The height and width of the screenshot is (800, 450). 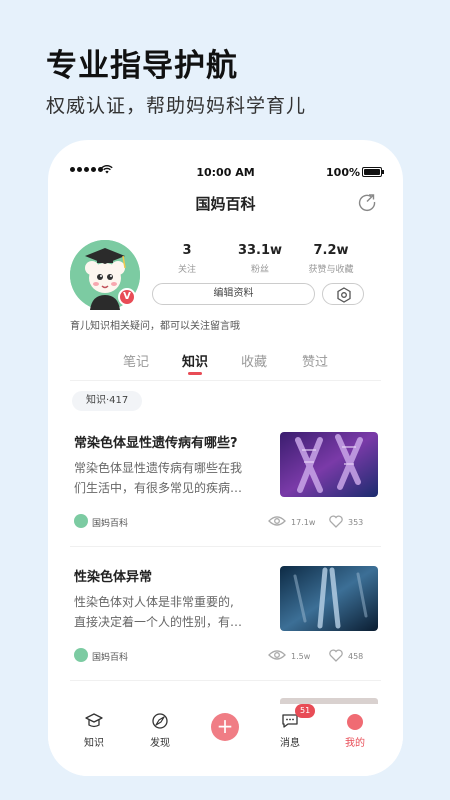 What do you see at coordinates (259, 270) in the screenshot?
I see `stat-label: 粉丝` at bounding box center [259, 270].